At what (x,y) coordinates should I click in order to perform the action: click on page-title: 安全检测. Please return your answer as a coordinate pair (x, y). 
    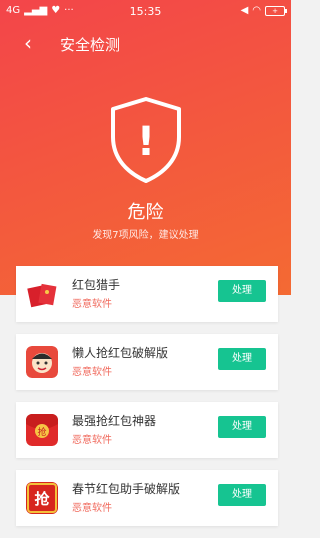
    Looking at the image, I should click on (90, 45).